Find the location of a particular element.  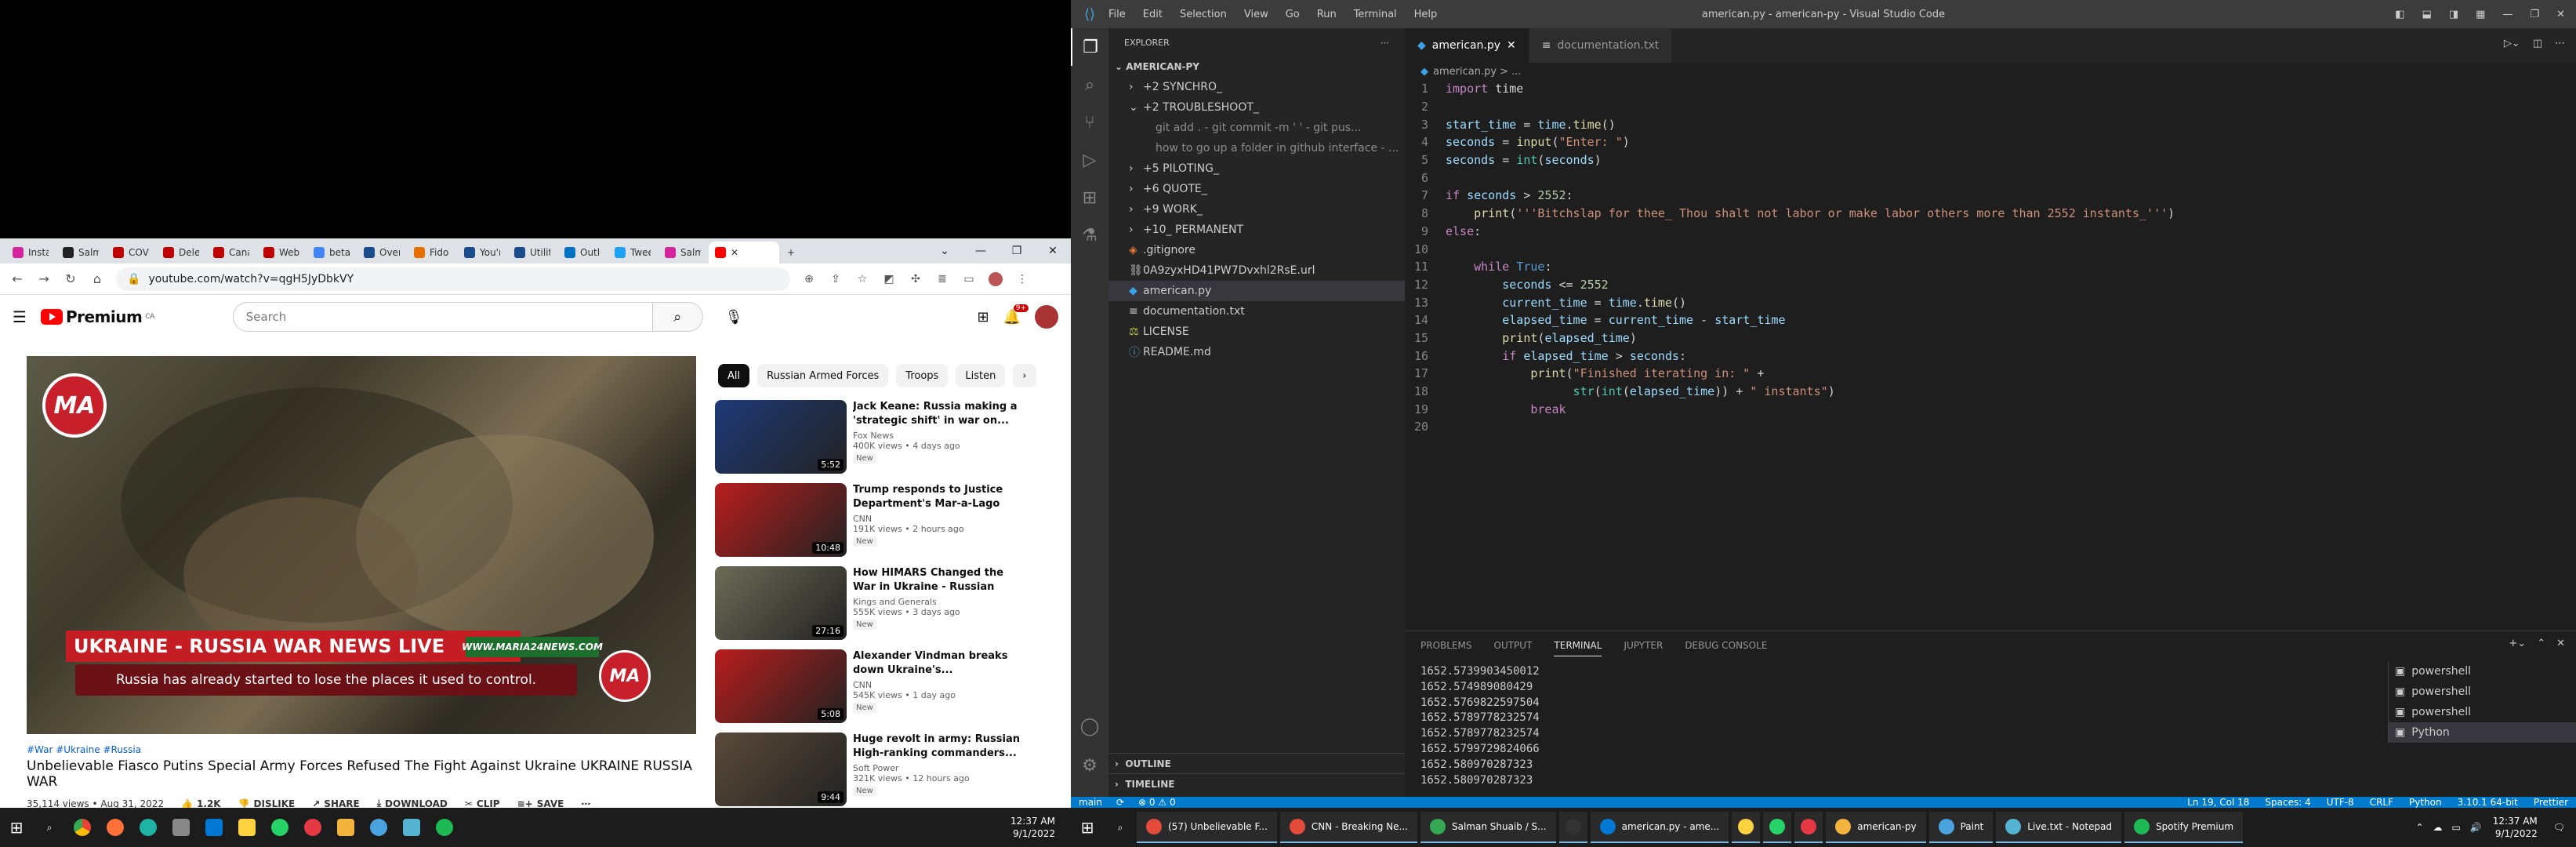

vscode-taskbar-icon is located at coordinates (214, 827).